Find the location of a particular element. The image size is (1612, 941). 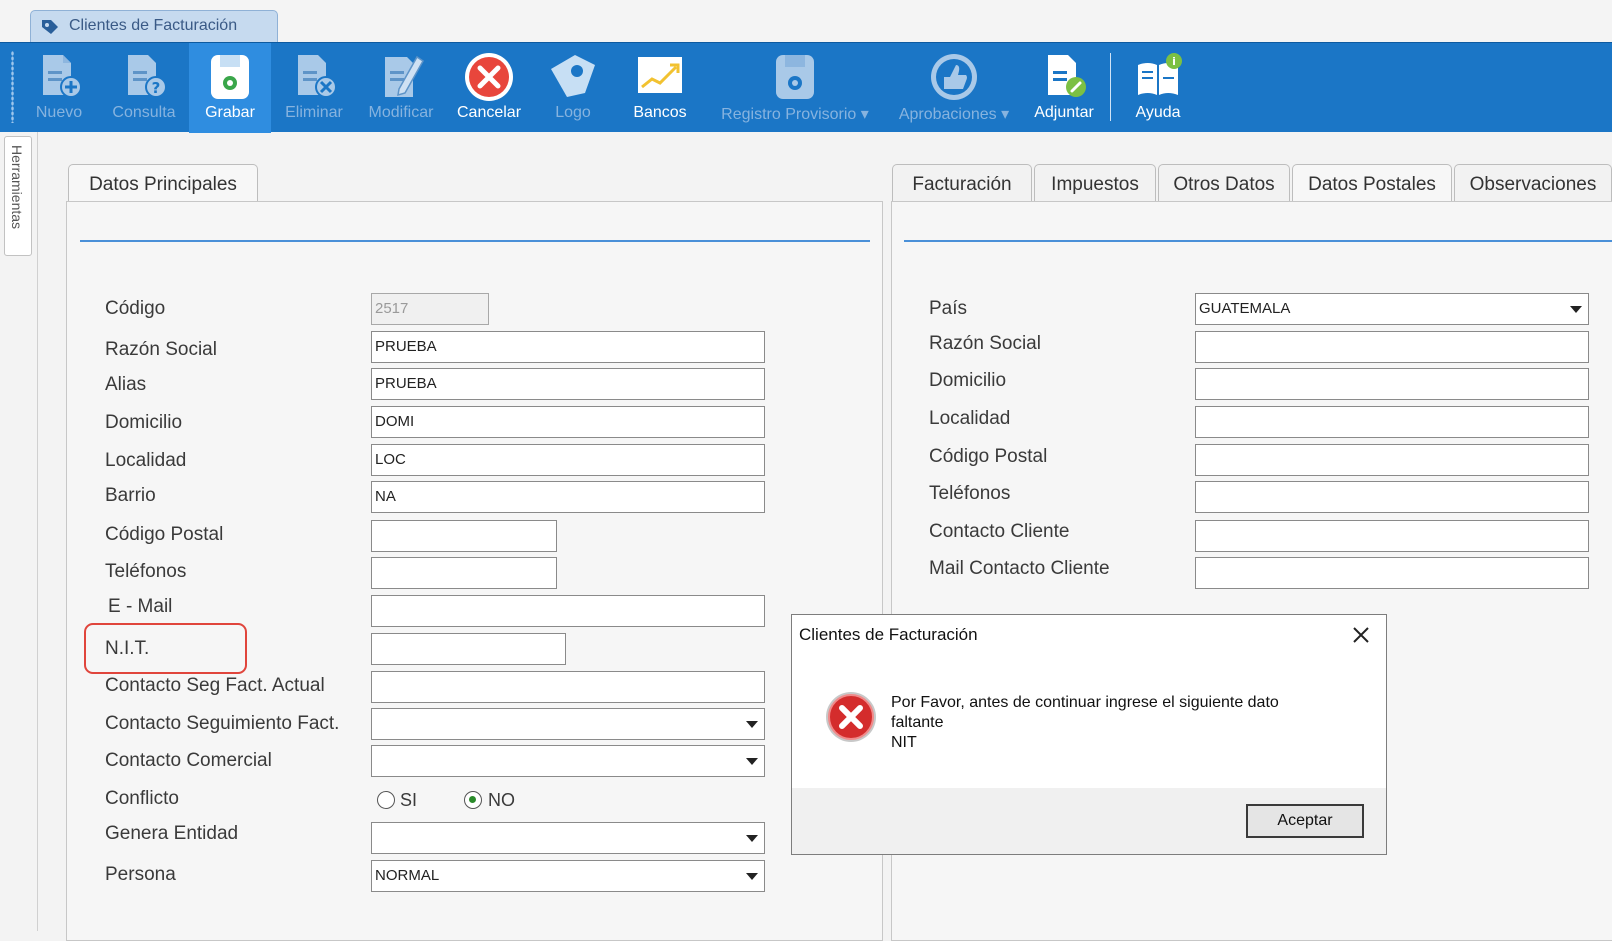

adjuntar-button: Adjuntar is located at coordinates (1064, 88).